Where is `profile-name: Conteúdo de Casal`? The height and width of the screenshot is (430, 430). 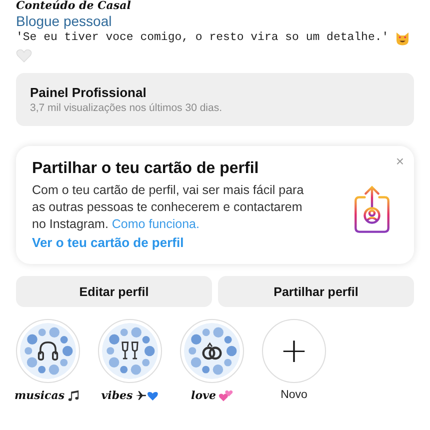 profile-name: Conteúdo de Casal is located at coordinates (73, 6).